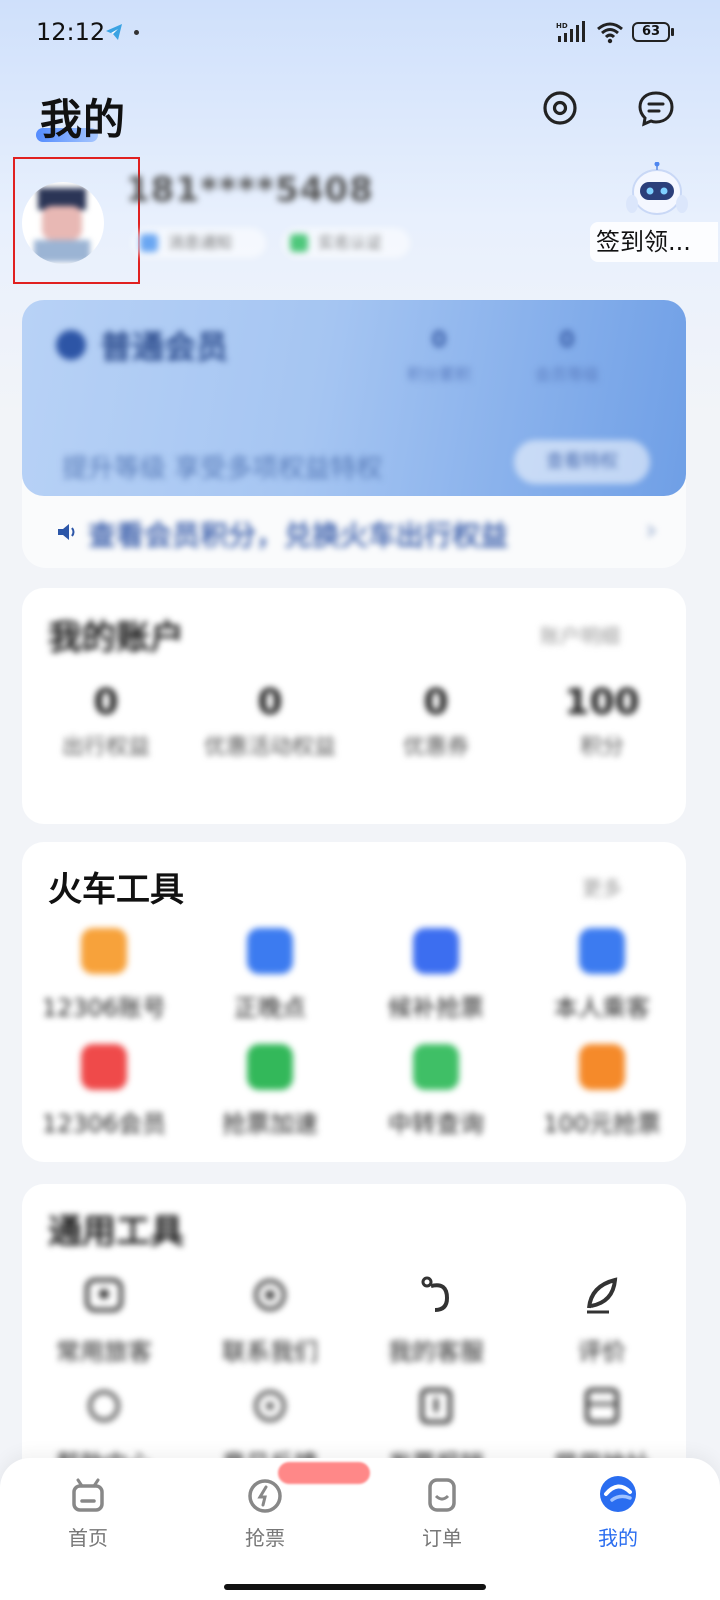  I want to click on account-item: 0 优惠活动权益, so click(270, 721).